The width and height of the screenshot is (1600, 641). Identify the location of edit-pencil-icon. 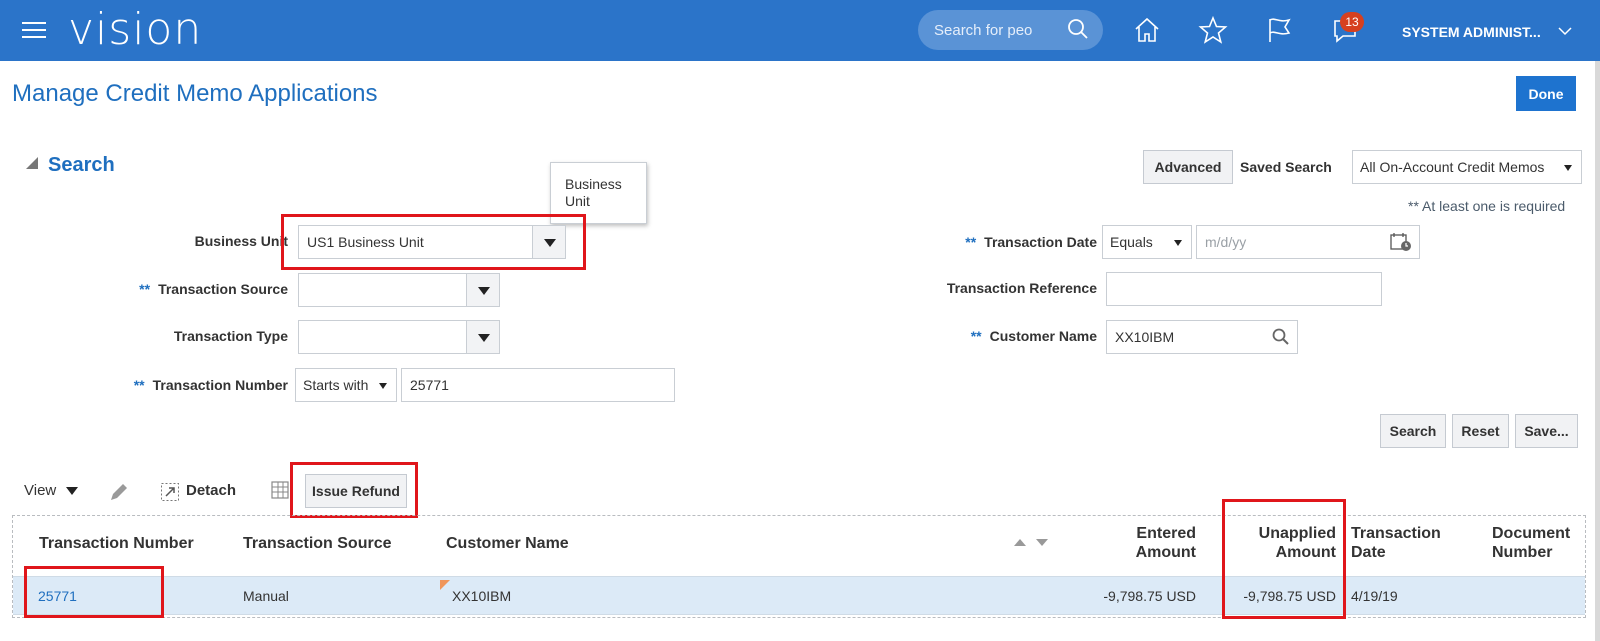
(119, 492).